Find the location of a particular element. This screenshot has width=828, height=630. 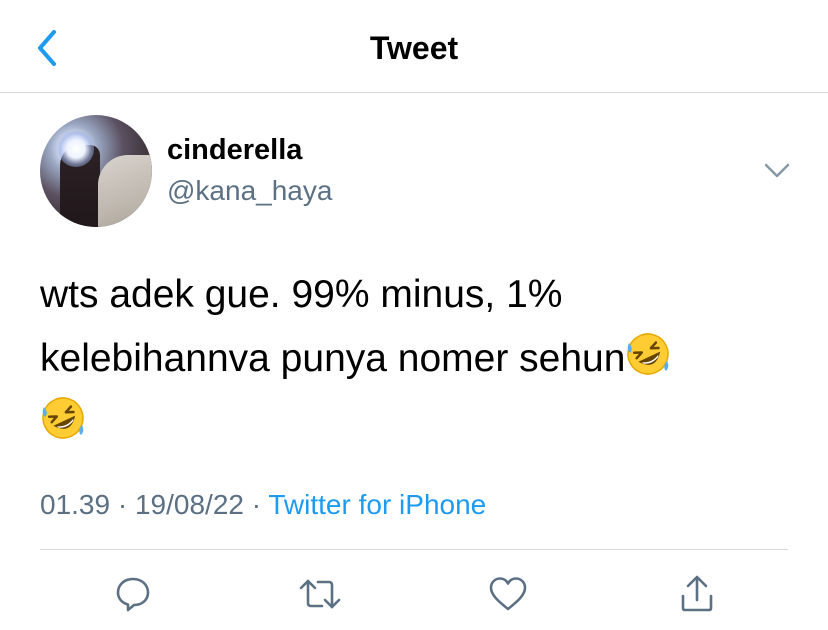

author-handle: @kana_haya is located at coordinates (249, 191).